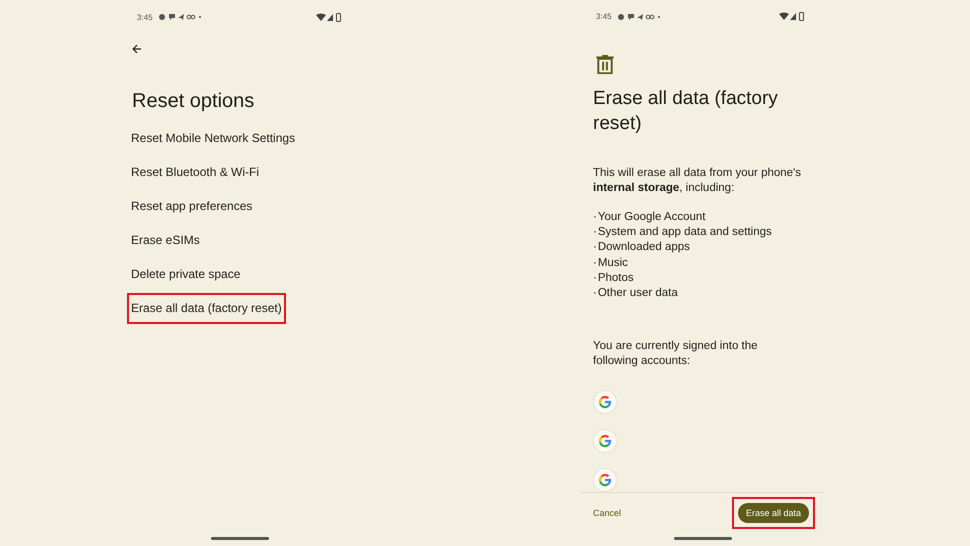 The width and height of the screenshot is (970, 546). What do you see at coordinates (613, 263) in the screenshot?
I see `data-item: Music` at bounding box center [613, 263].